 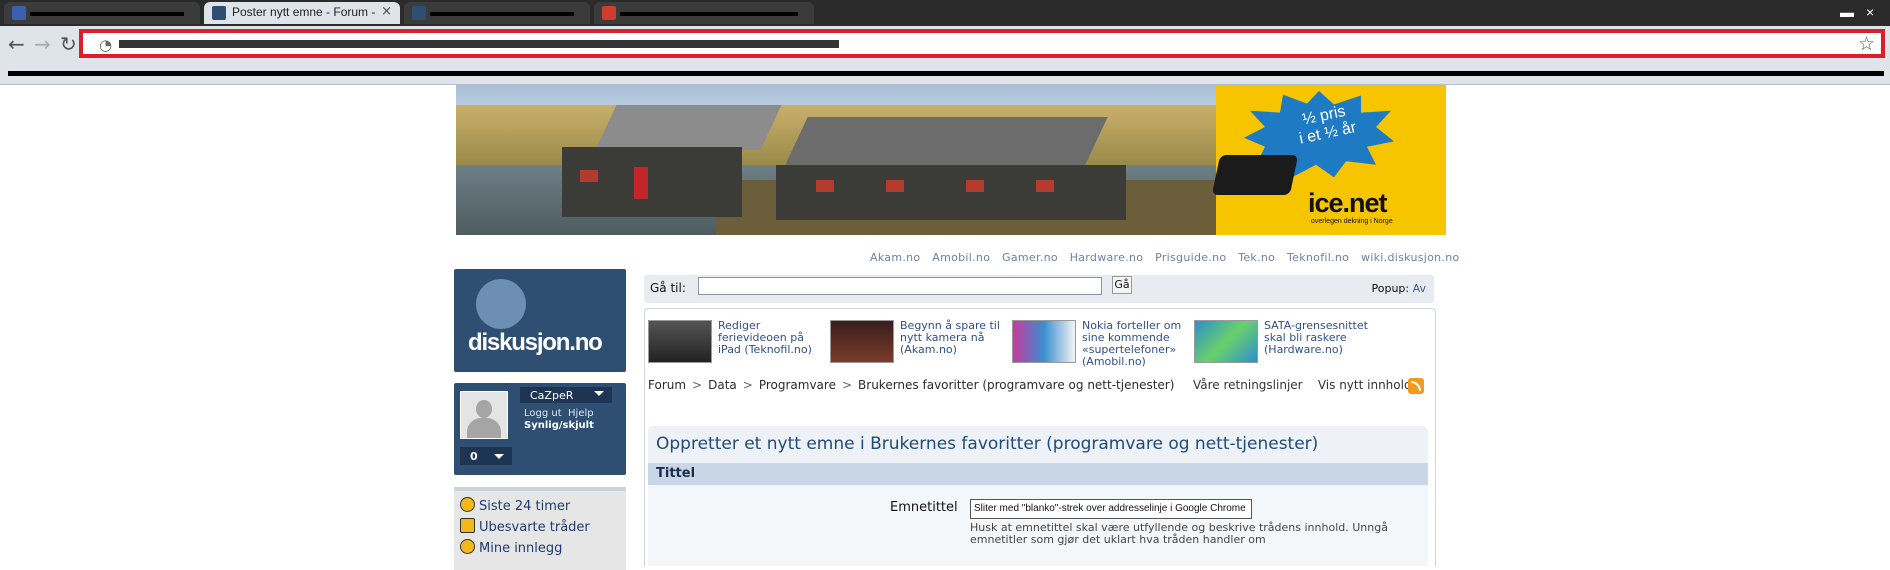 What do you see at coordinates (467, 546) in the screenshot?
I see `smiley-icon` at bounding box center [467, 546].